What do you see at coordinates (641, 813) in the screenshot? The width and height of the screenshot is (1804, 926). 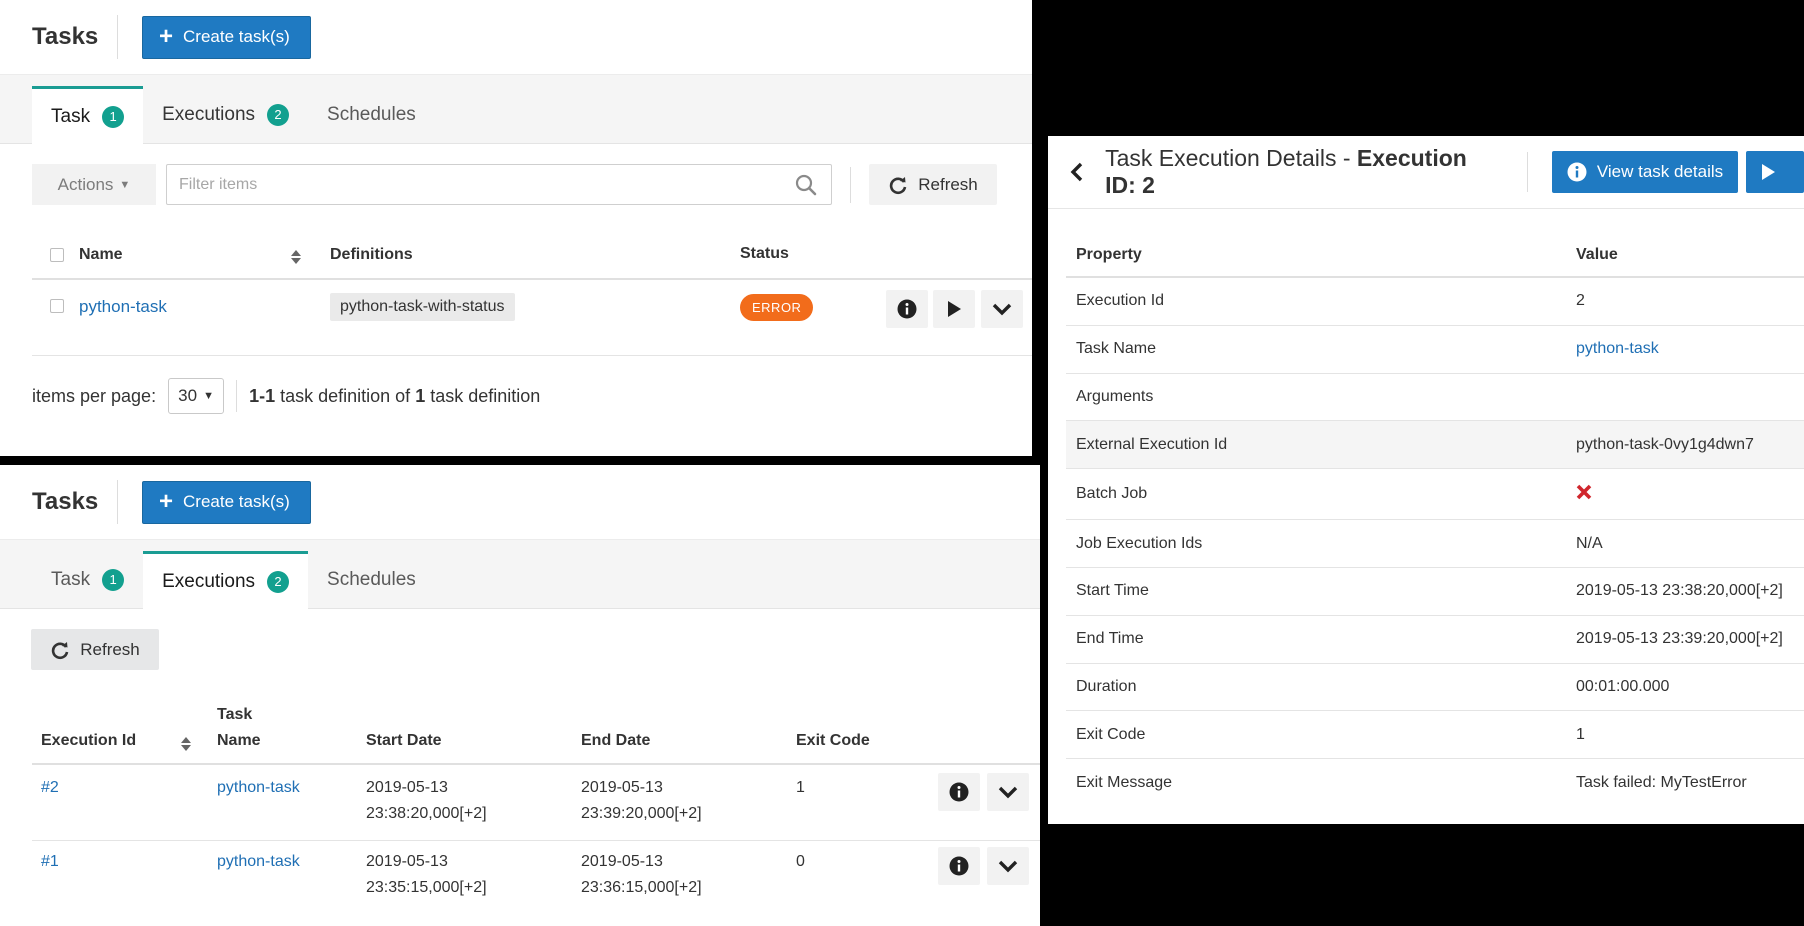 I see `end-time: 23:39:20,000[+2]` at bounding box center [641, 813].